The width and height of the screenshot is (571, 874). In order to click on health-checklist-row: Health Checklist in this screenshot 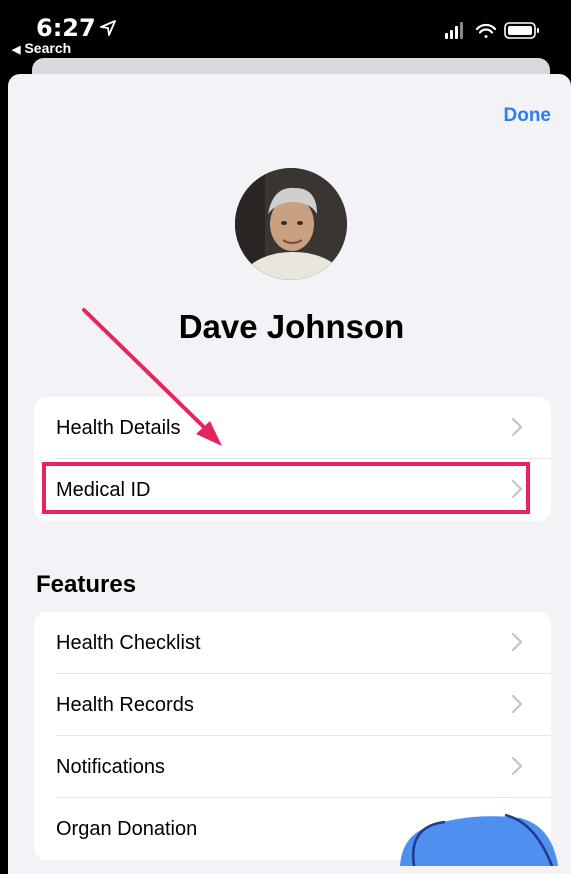, I will do `click(292, 643)`.